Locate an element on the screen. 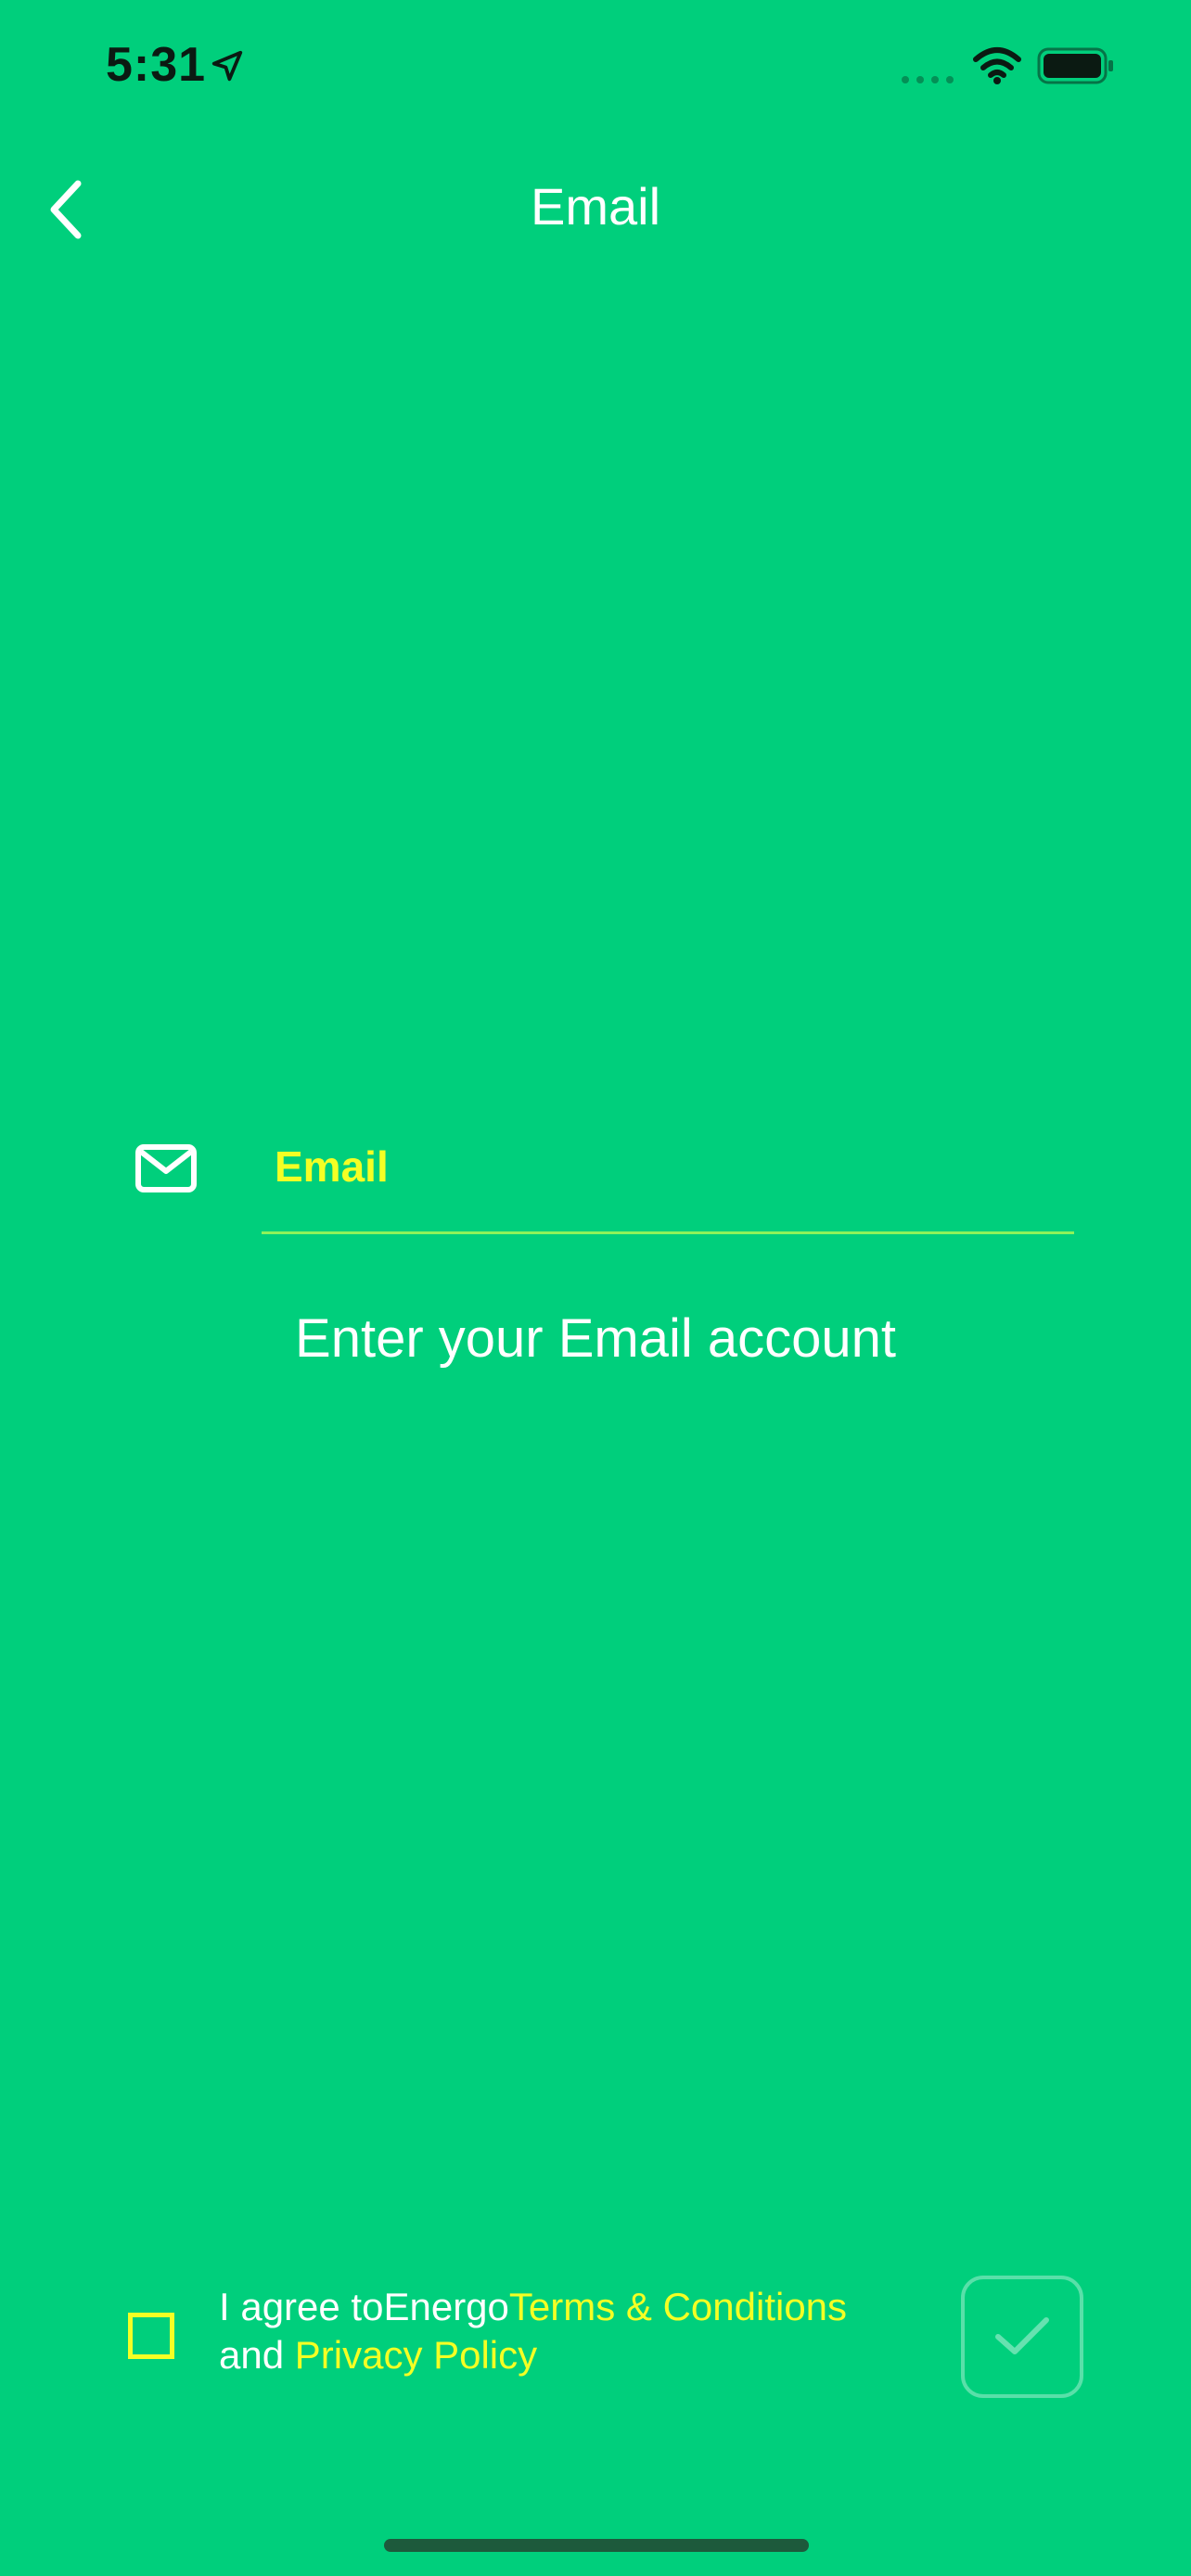 This screenshot has height=2576, width=1191. status-bar: 5:31 is located at coordinates (595, 65).